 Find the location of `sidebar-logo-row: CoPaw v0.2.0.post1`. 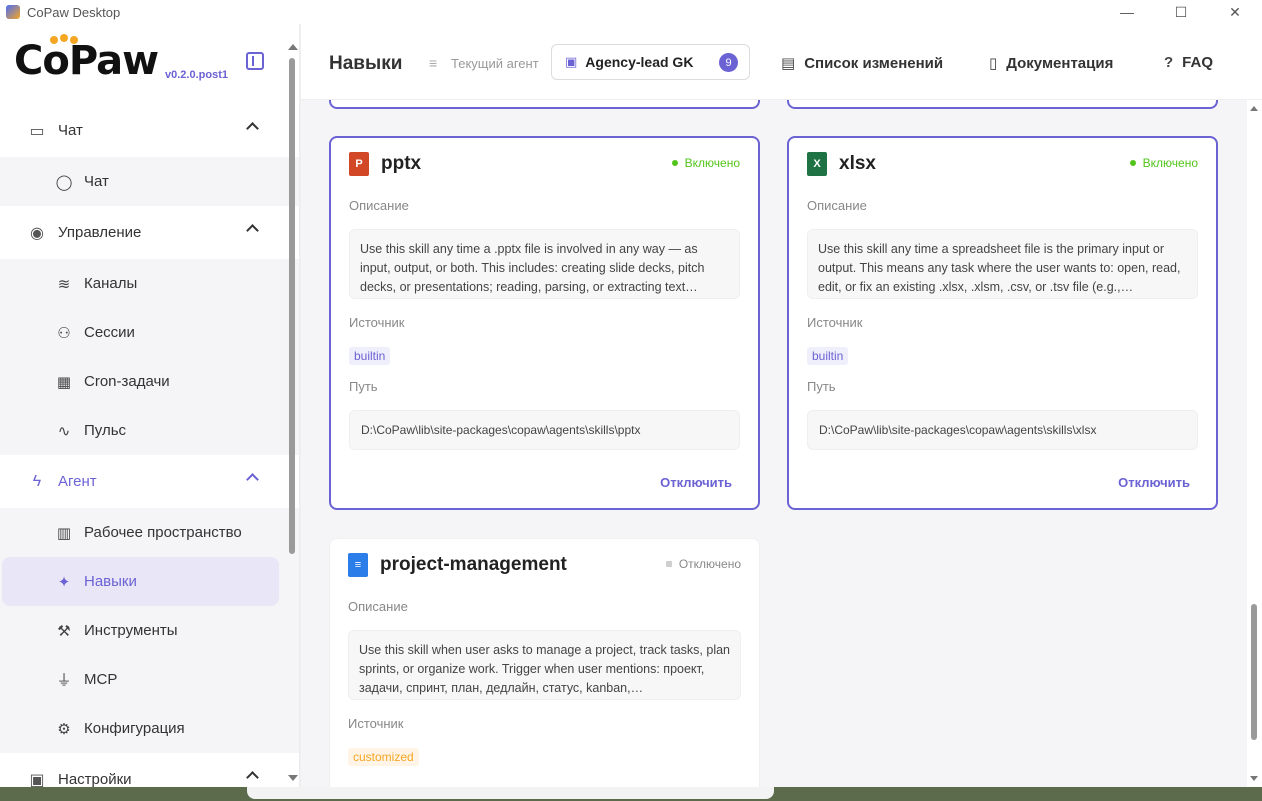

sidebar-logo-row: CoPaw v0.2.0.post1 is located at coordinates (149, 64).